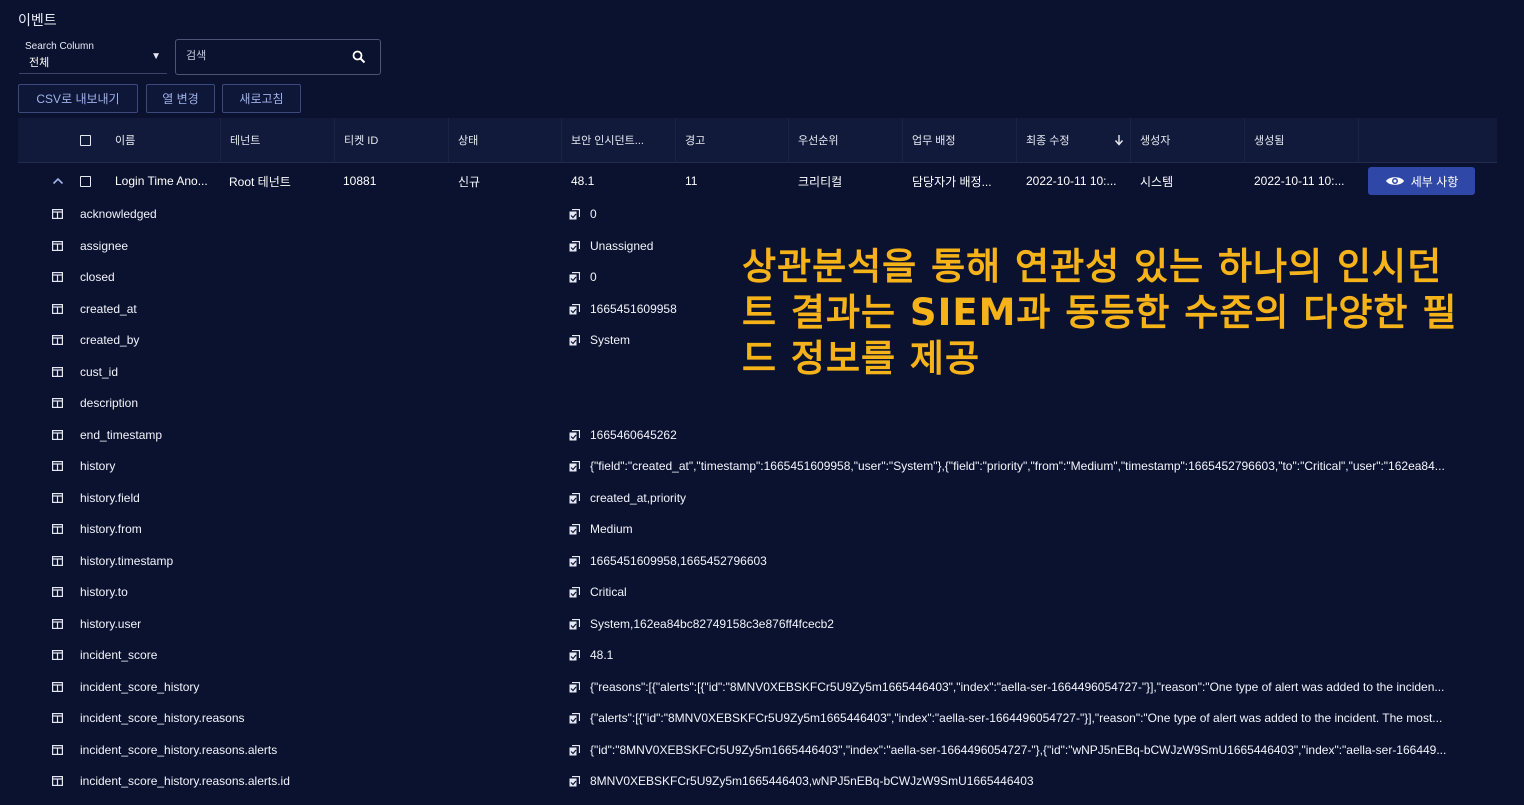  Describe the element at coordinates (185, 781) in the screenshot. I see `field-name: incident_score_history.reasons.alerts.id` at that location.